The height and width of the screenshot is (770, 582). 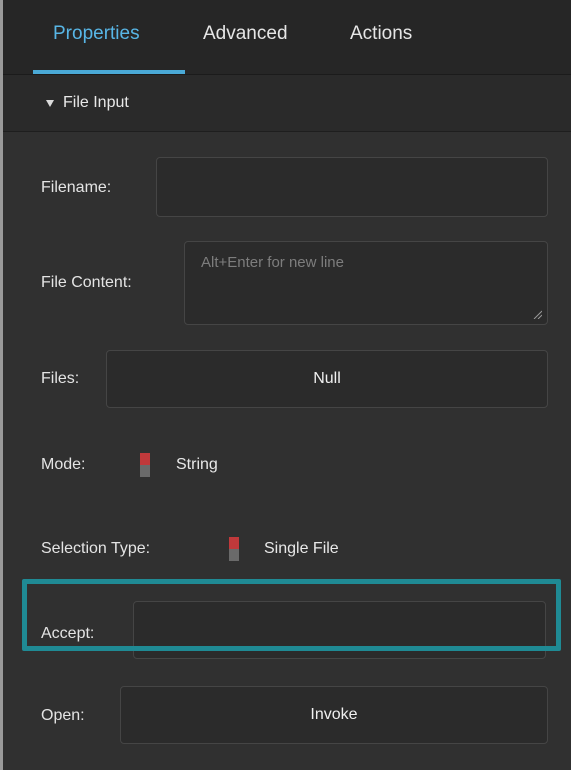 What do you see at coordinates (63, 464) in the screenshot?
I see `mode-label: Mode:` at bounding box center [63, 464].